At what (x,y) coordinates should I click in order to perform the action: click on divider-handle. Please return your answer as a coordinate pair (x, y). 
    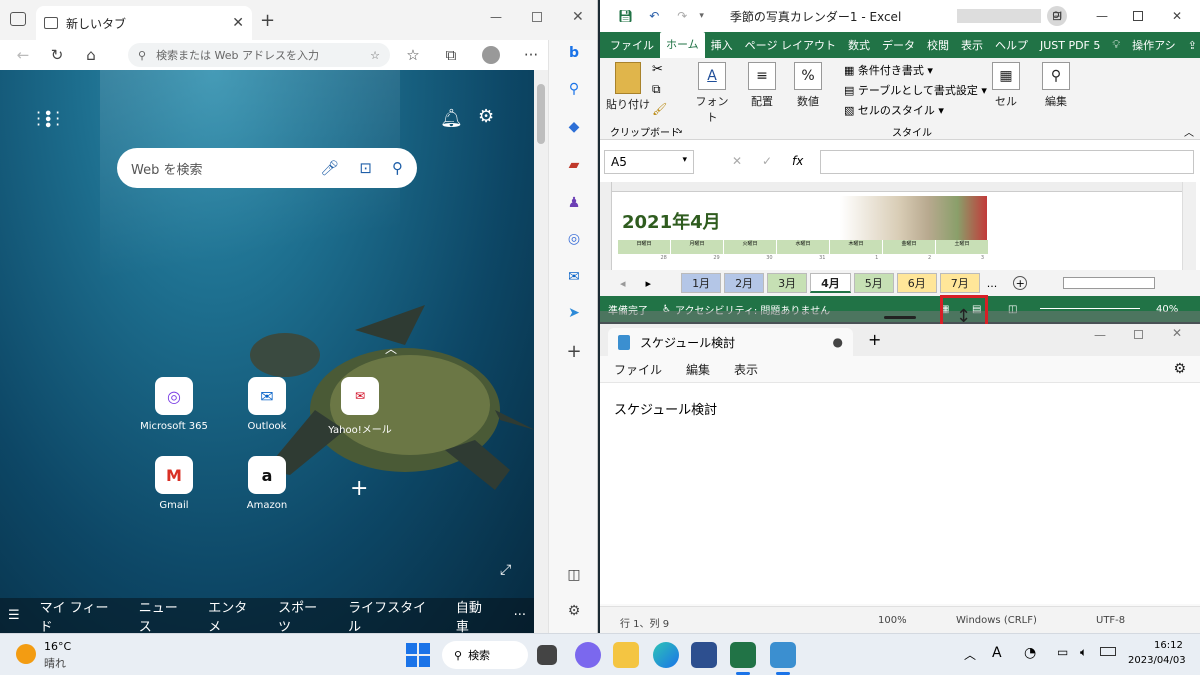
    Looking at the image, I should click on (900, 317).